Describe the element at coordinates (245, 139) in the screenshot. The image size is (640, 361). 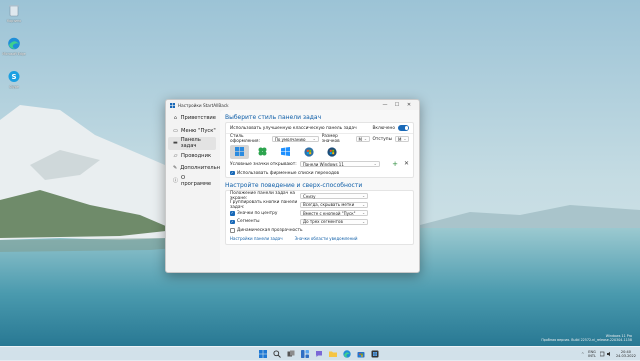
I see `style-label: Стиль оформления:` at that location.